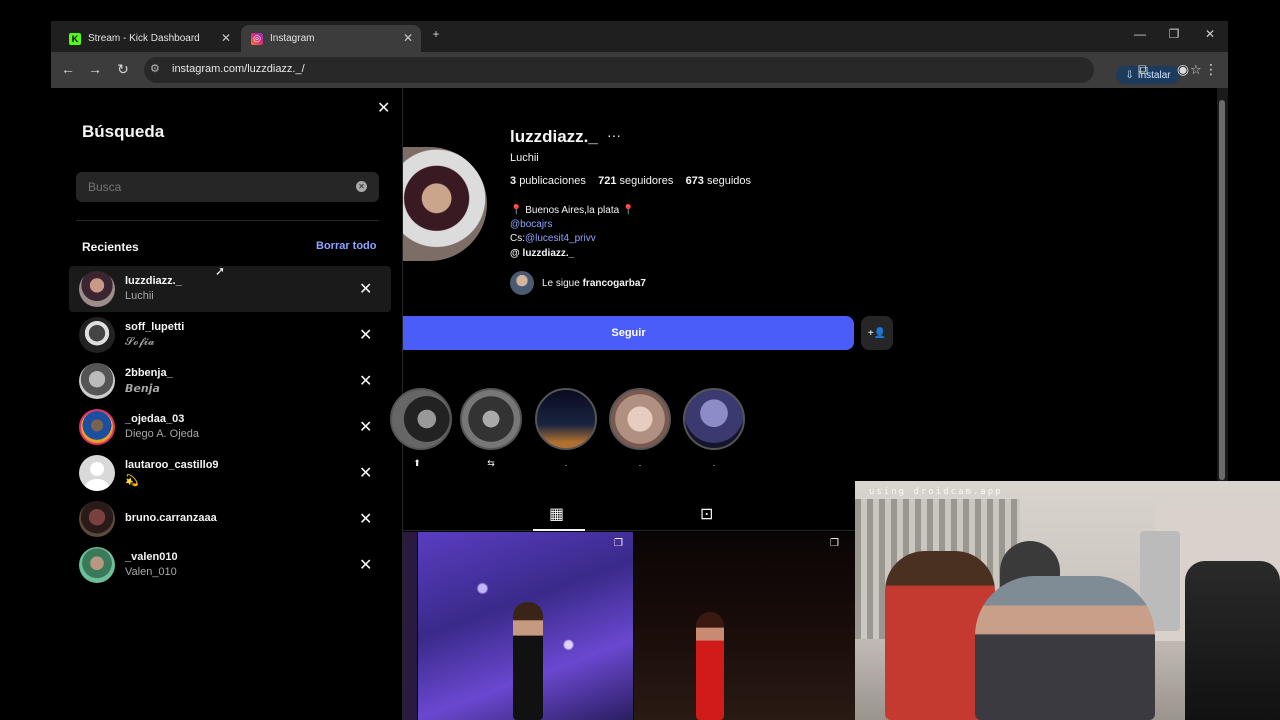  I want to click on threads-icon: @, so click(515, 253).